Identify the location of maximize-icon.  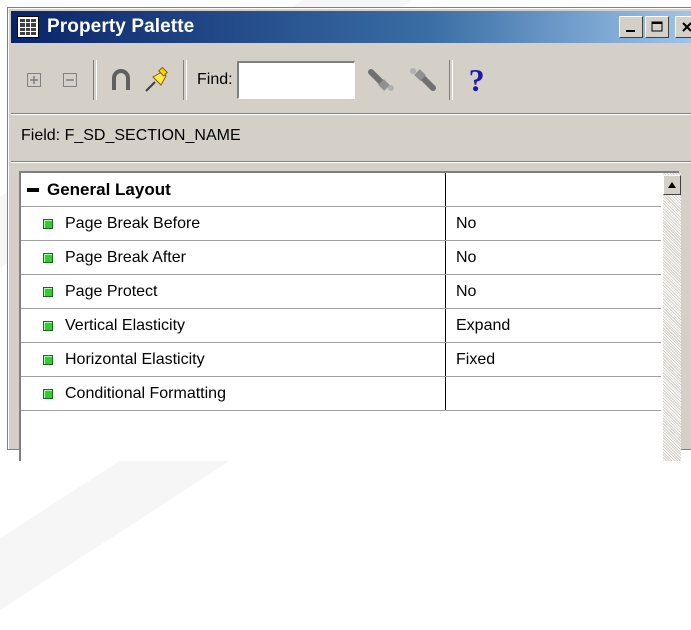
(657, 26).